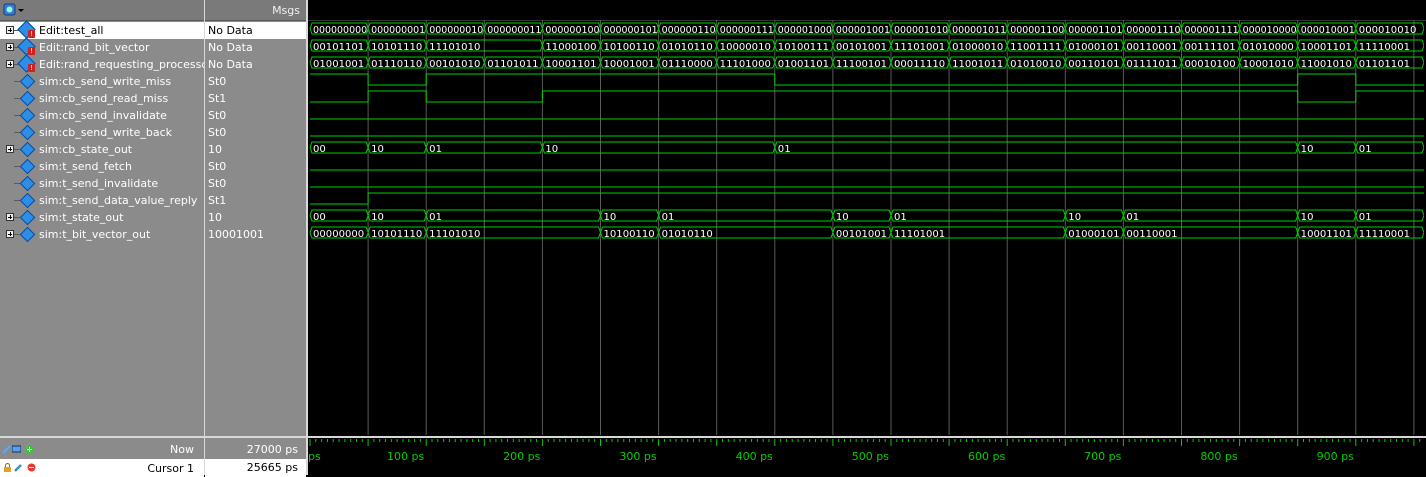 The image size is (1426, 477). What do you see at coordinates (126, 64) in the screenshot?
I see `signal-name: Edit:rand_requesting_processor` at bounding box center [126, 64].